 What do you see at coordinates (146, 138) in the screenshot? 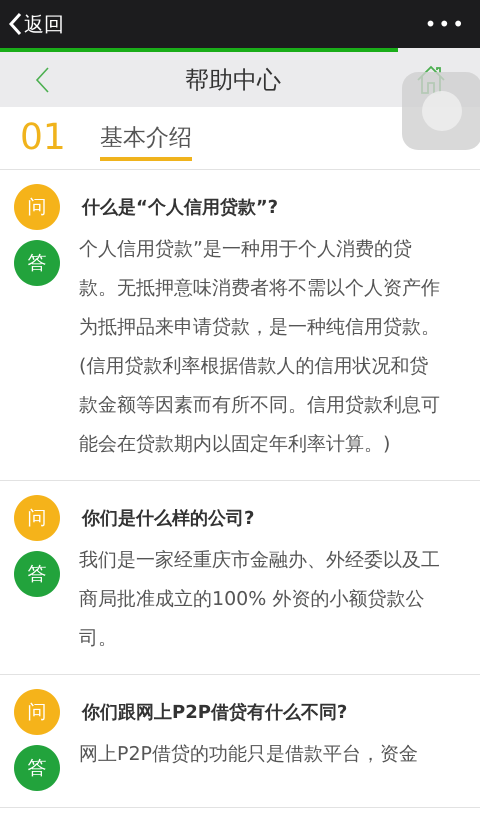
I see `section-title: 基本介绍` at bounding box center [146, 138].